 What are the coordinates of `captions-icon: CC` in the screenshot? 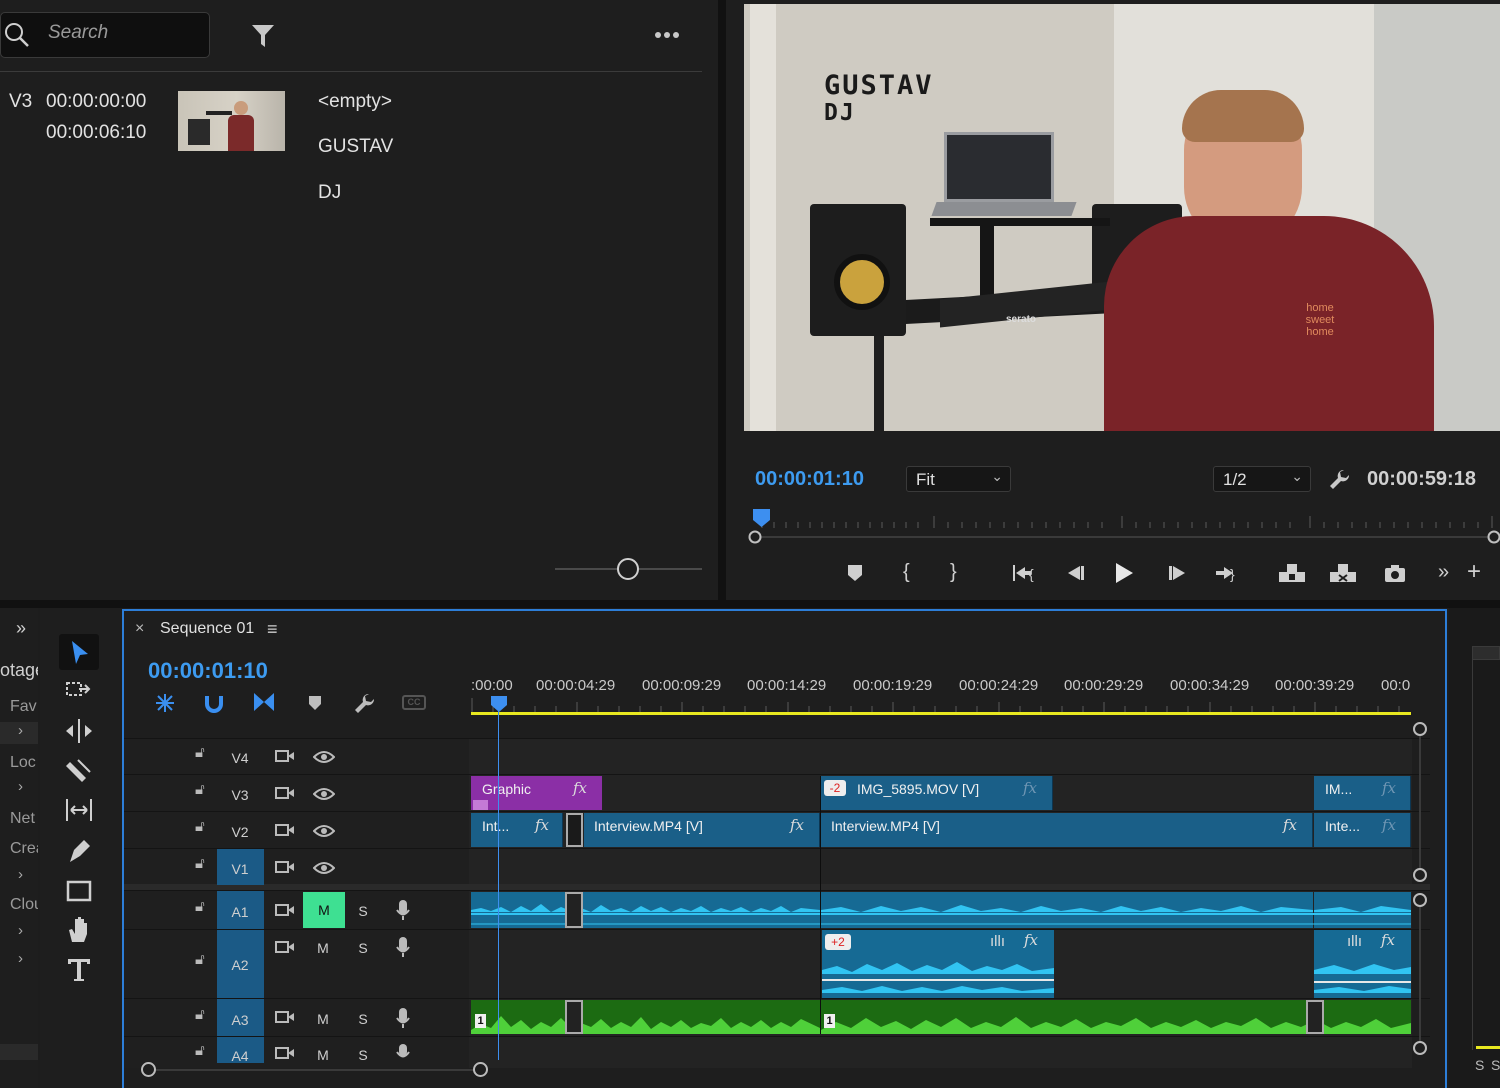 It's located at (414, 702).